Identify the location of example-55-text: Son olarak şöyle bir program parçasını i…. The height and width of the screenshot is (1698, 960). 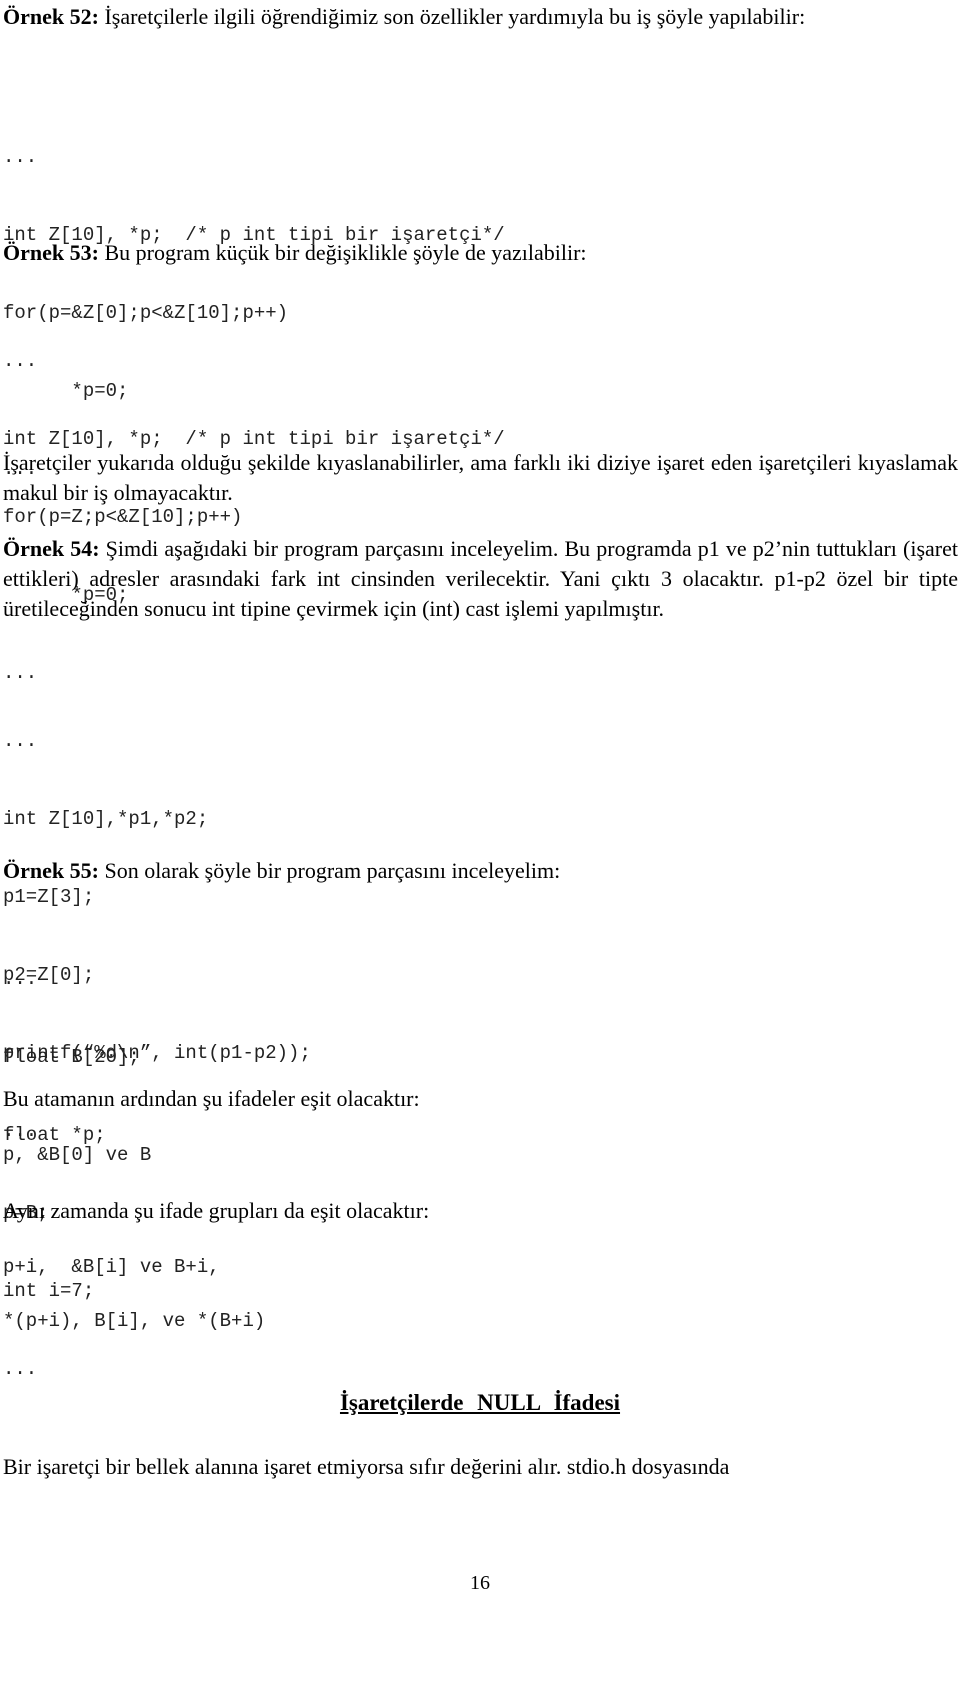
(329, 870).